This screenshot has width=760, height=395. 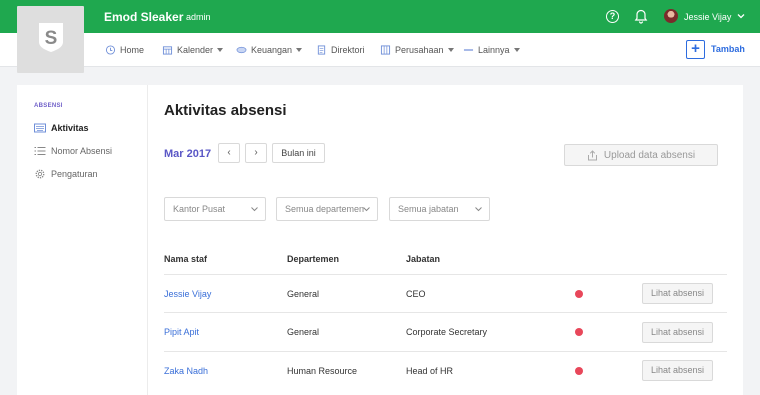 I want to click on prev-month-button: ‹, so click(x=229, y=153).